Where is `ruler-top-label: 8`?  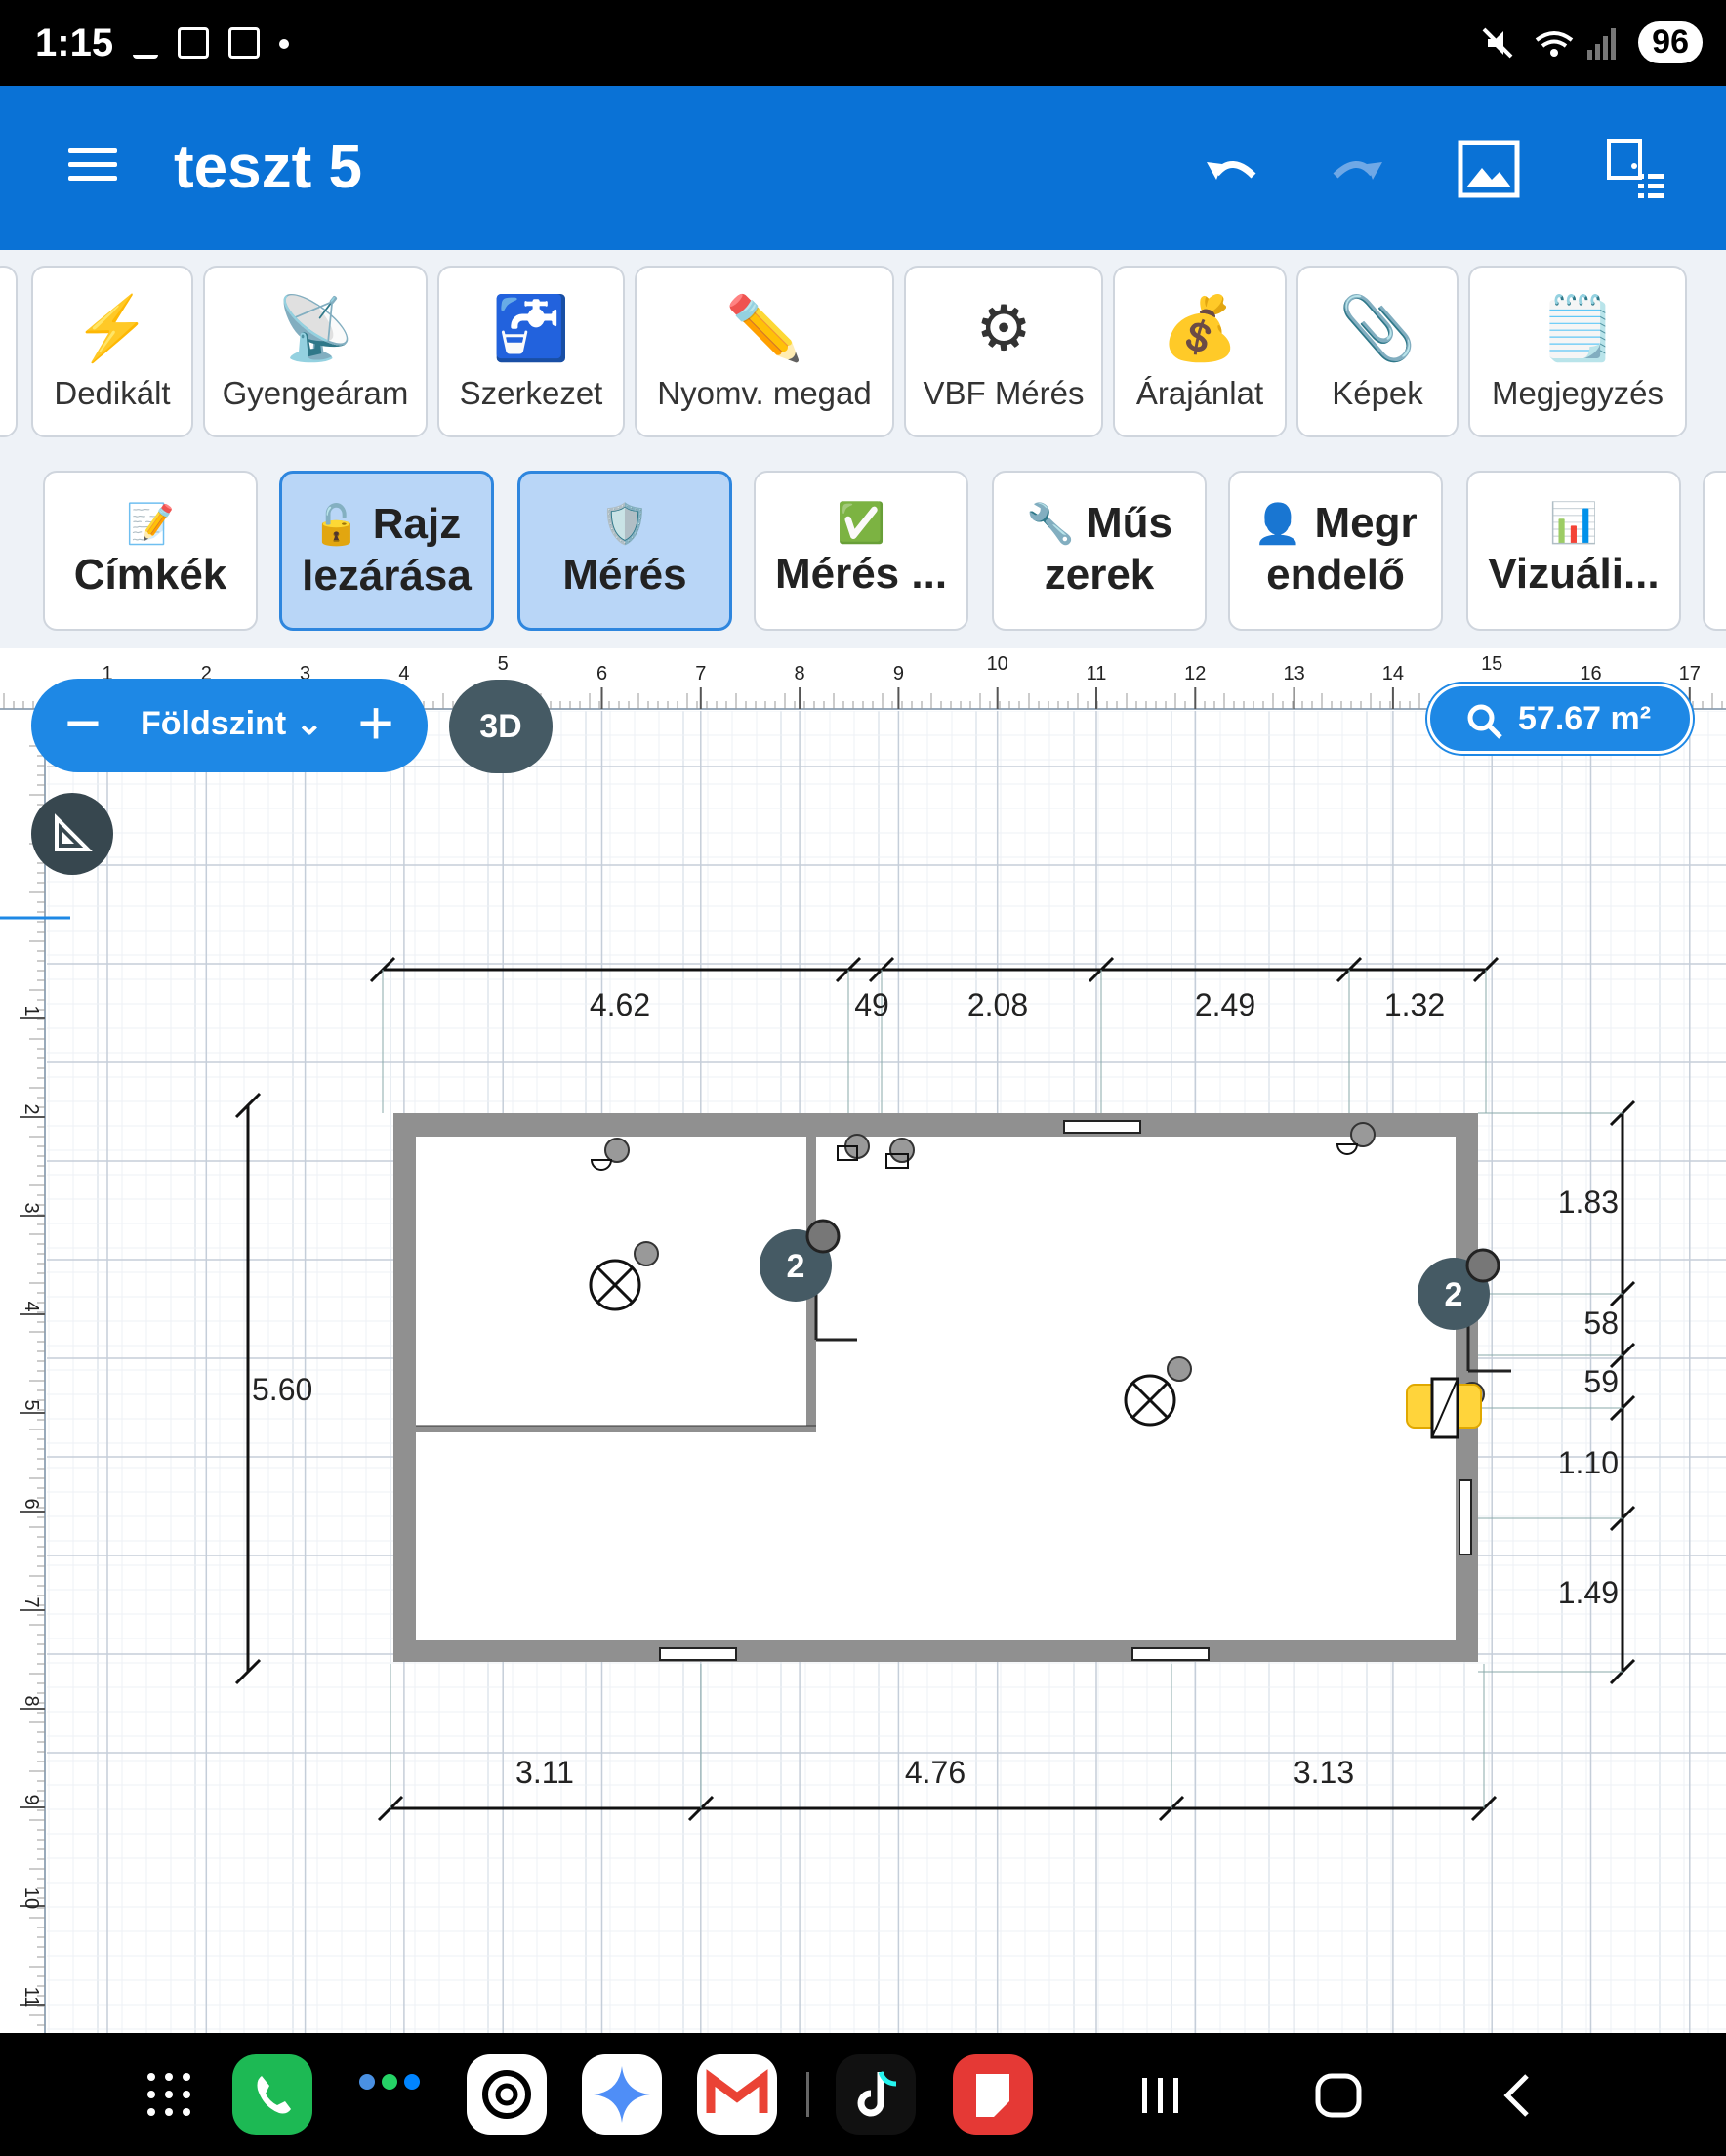
ruler-top-label: 8 is located at coordinates (800, 674).